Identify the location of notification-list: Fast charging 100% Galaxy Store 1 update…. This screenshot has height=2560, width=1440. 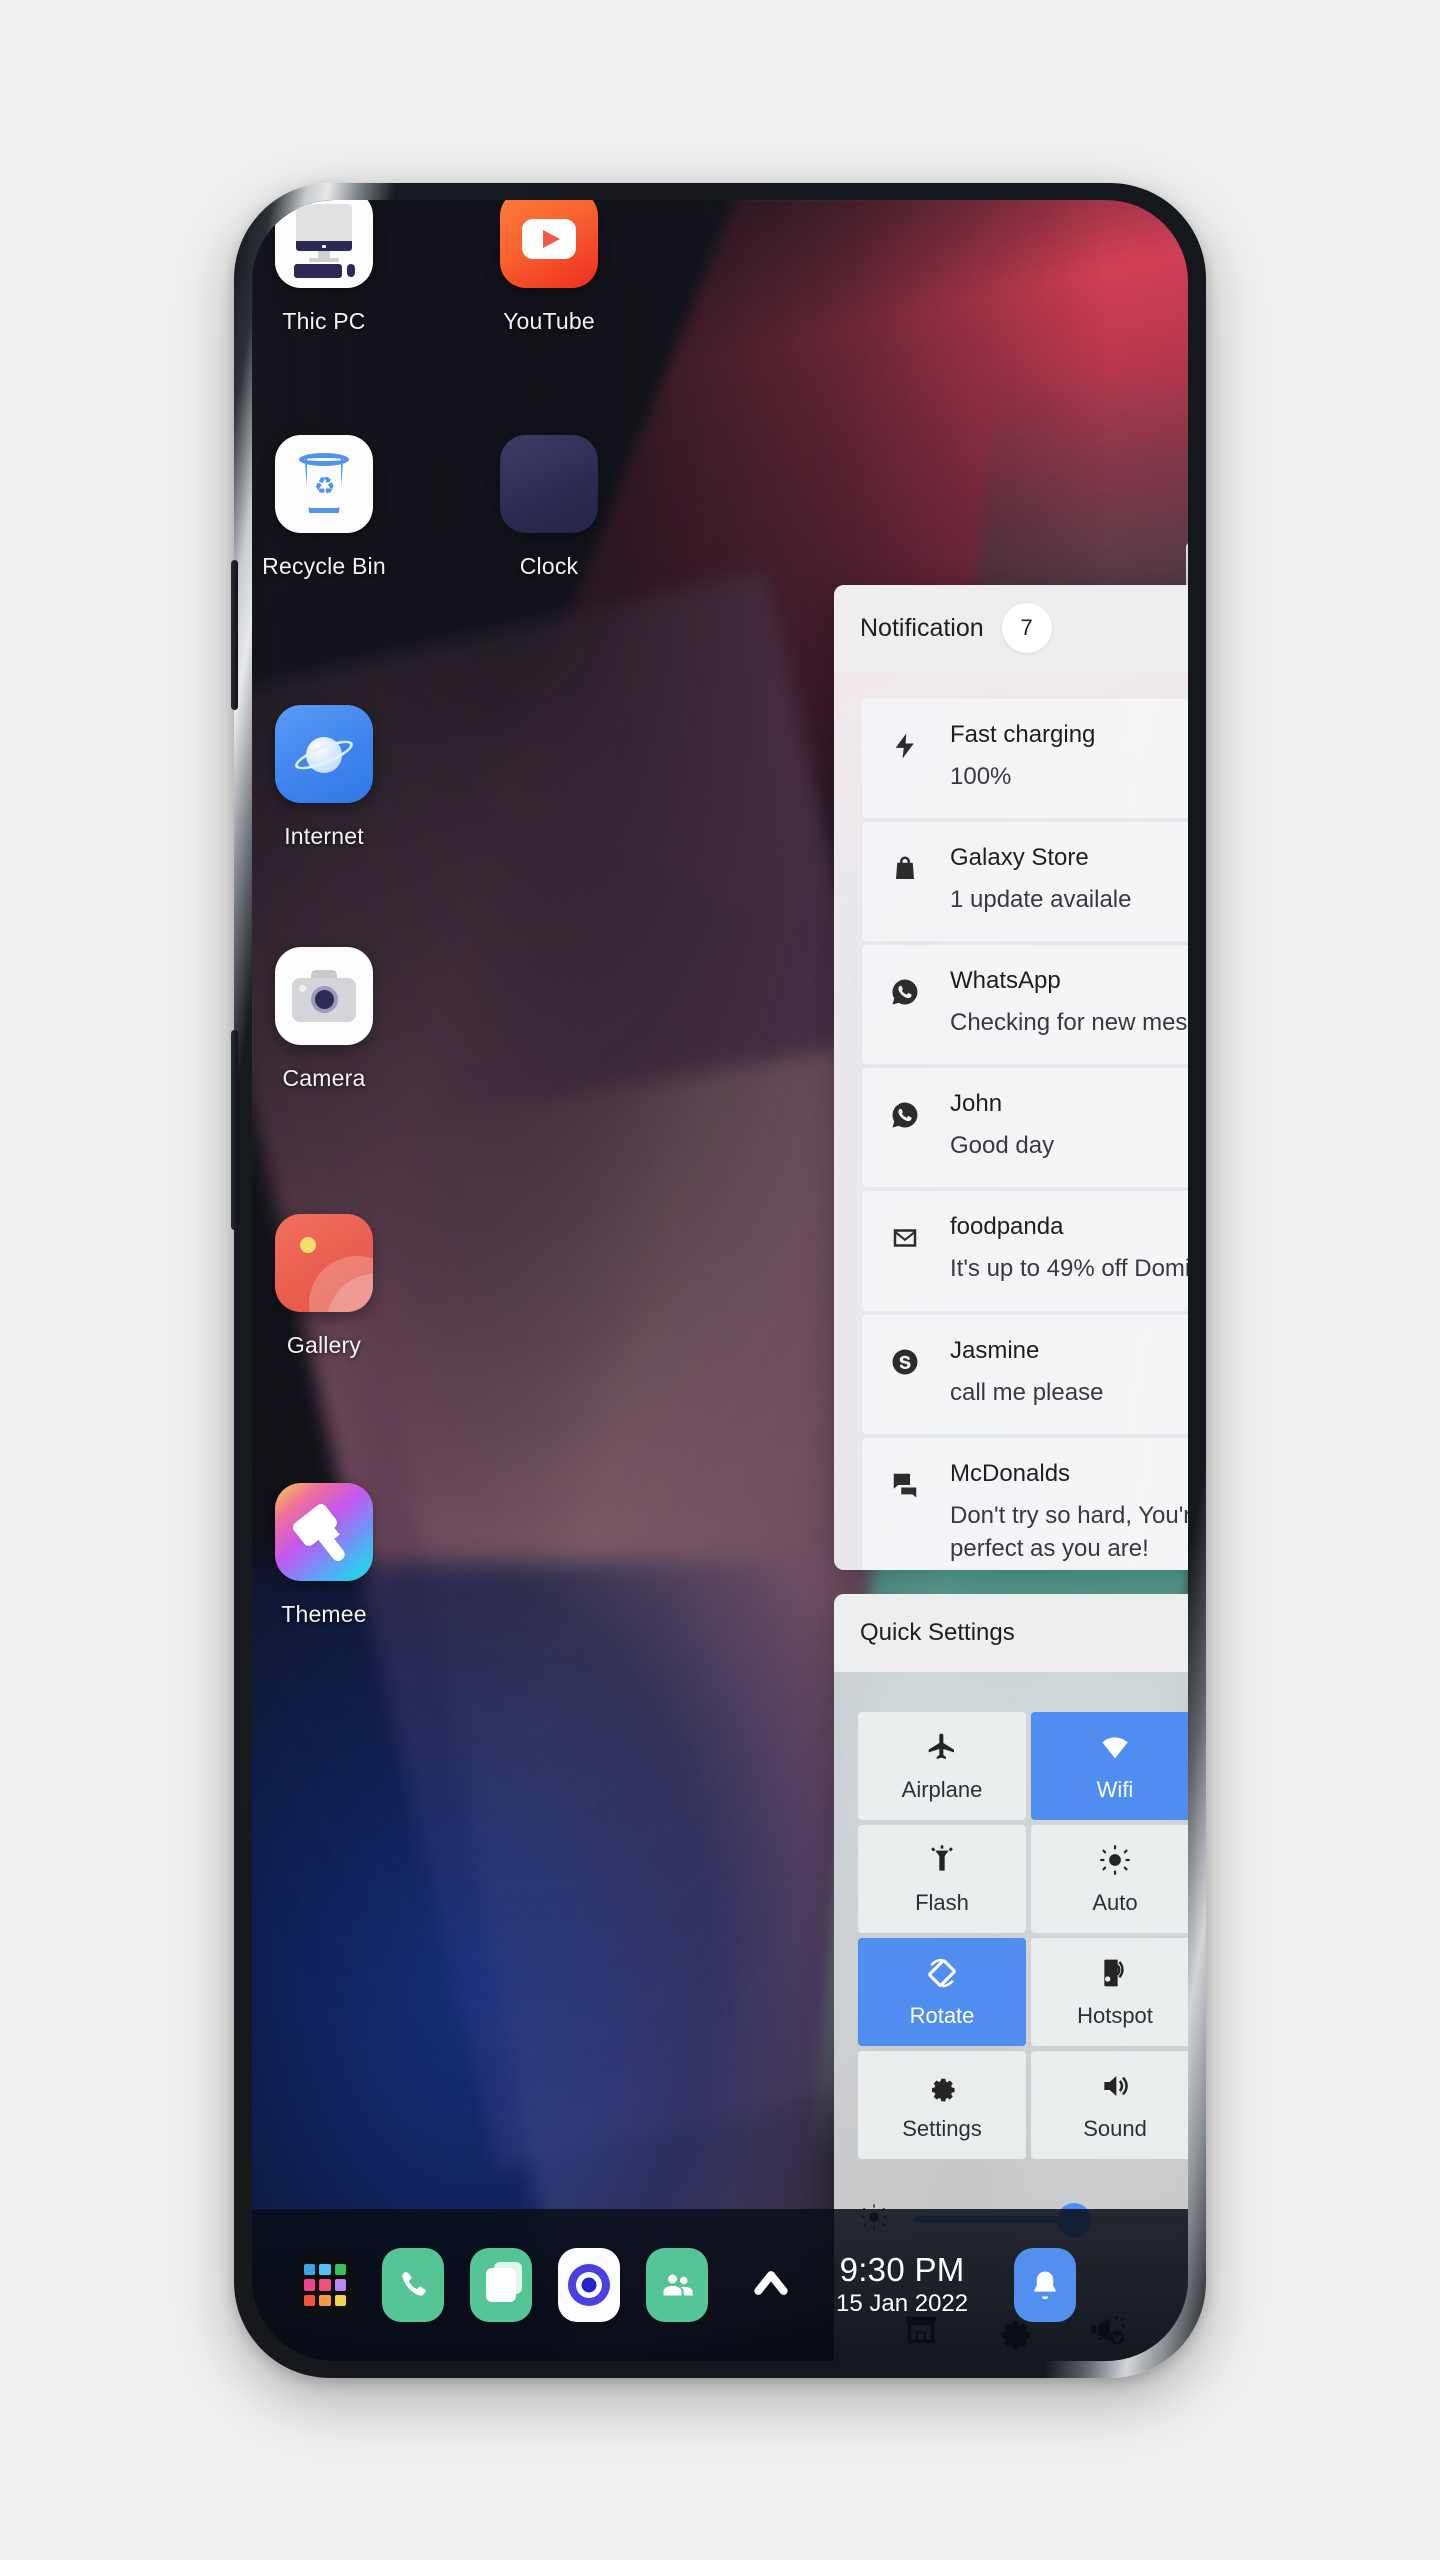
(1011, 1120).